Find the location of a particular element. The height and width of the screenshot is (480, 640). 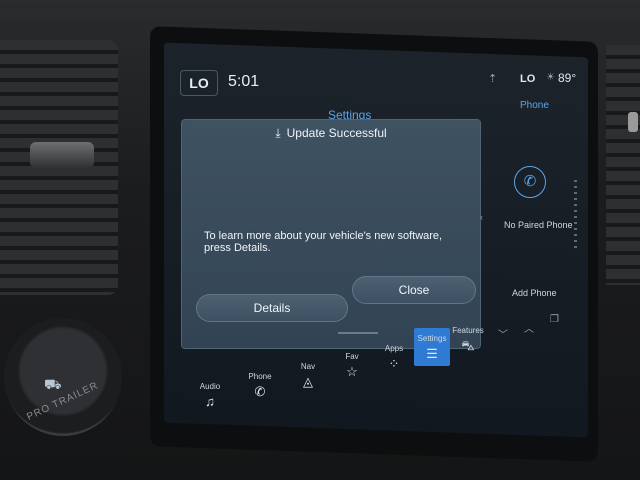

nav-features-label: Features is located at coordinates (468, 330).